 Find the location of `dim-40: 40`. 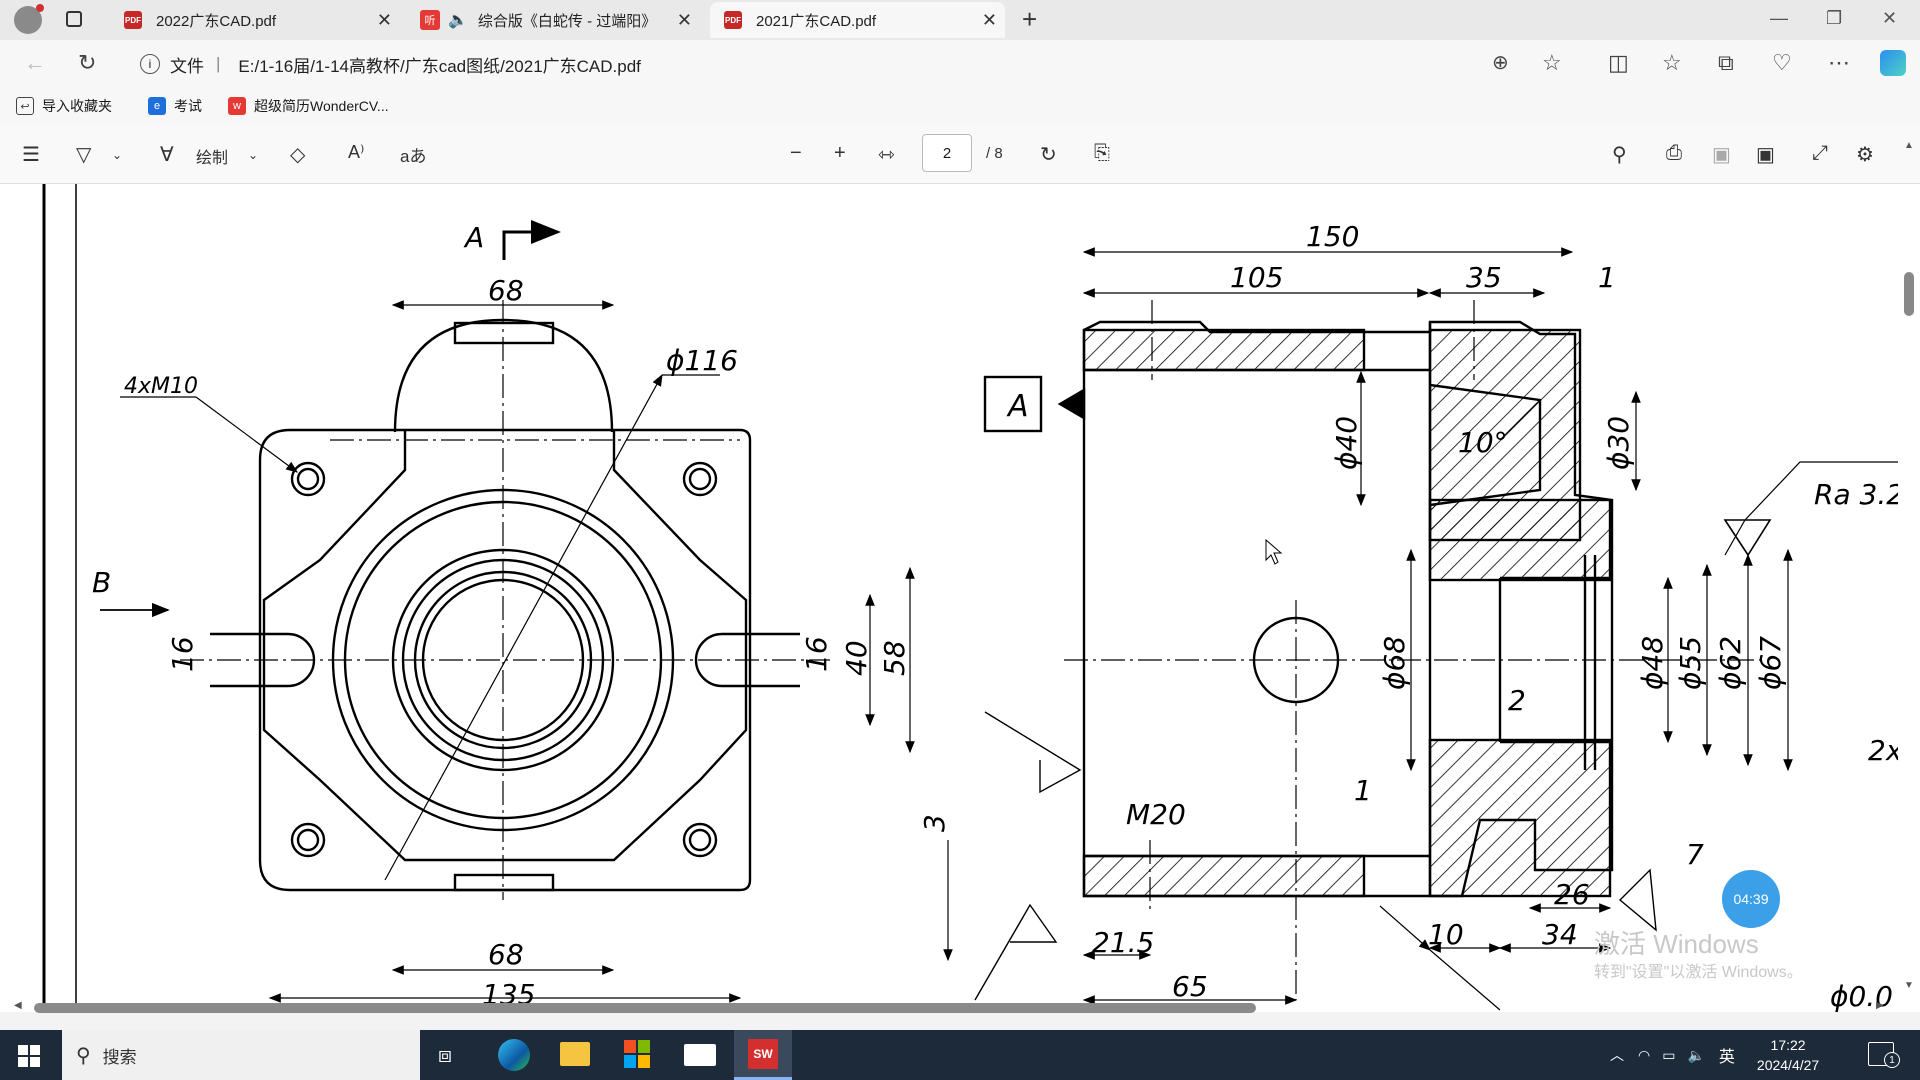

dim-40: 40 is located at coordinates (856, 658).